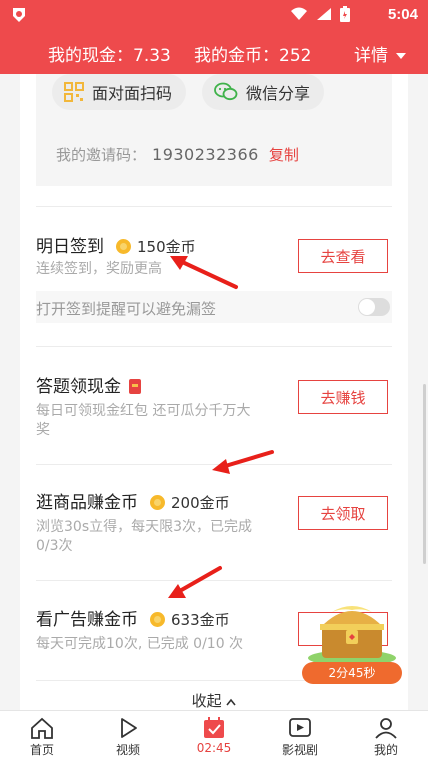 The height and width of the screenshot is (761, 428). What do you see at coordinates (144, 537) in the screenshot?
I see `task-desc-browse: 浏览30s立得，每天限3次，已完成 0/3次` at bounding box center [144, 537].